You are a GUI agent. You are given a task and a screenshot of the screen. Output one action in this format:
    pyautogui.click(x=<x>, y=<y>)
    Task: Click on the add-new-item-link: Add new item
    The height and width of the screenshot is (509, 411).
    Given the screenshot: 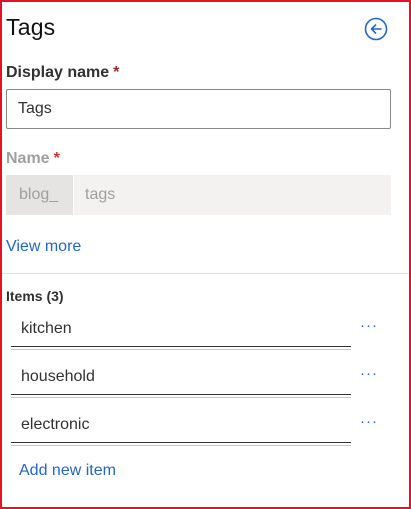 What is the action you would take?
    pyautogui.click(x=67, y=471)
    